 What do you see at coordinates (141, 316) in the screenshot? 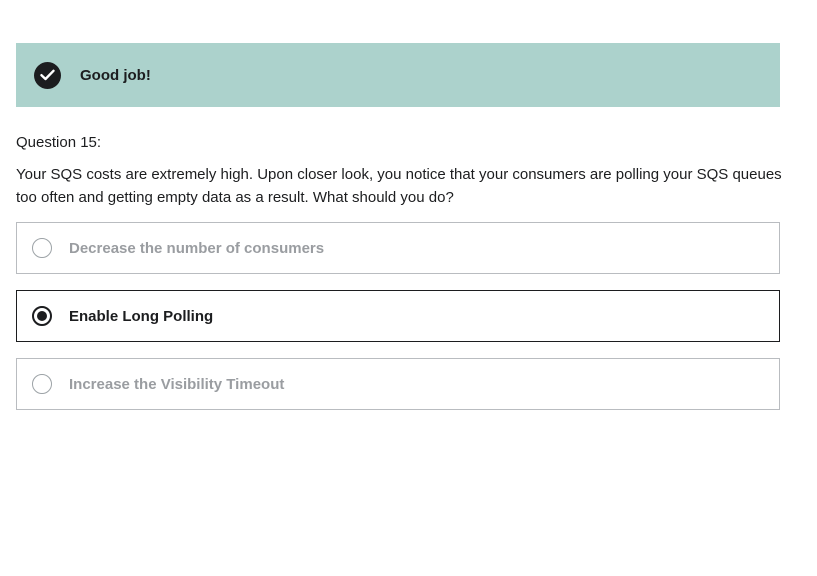
I see `answer-option-label: Enable Long Polling` at bounding box center [141, 316].